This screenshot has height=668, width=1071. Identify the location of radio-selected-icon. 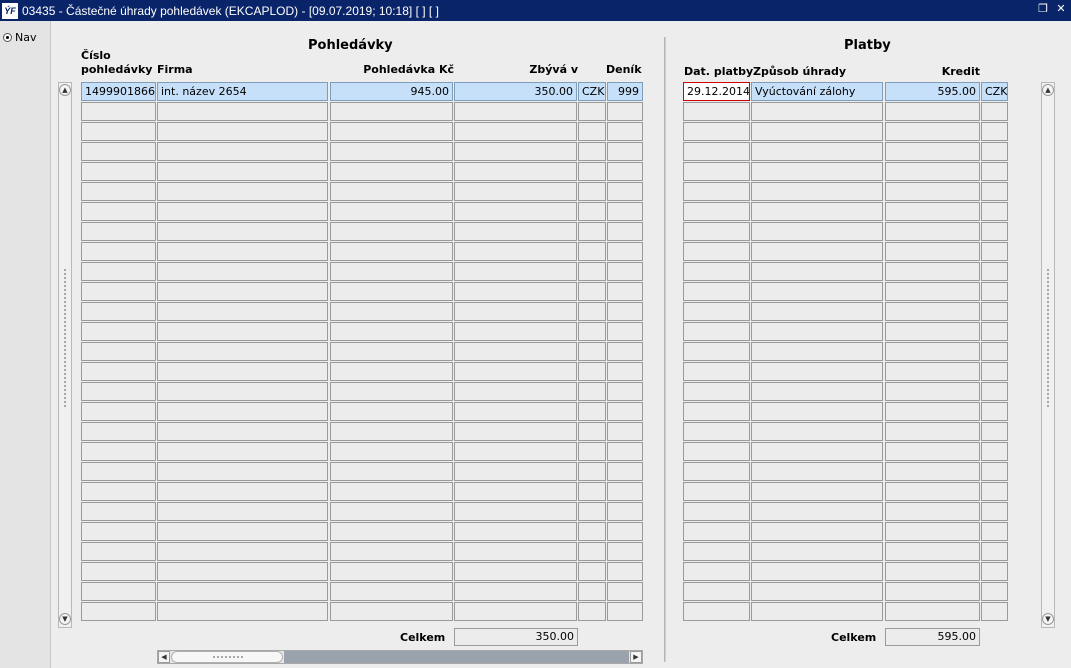
(7, 37).